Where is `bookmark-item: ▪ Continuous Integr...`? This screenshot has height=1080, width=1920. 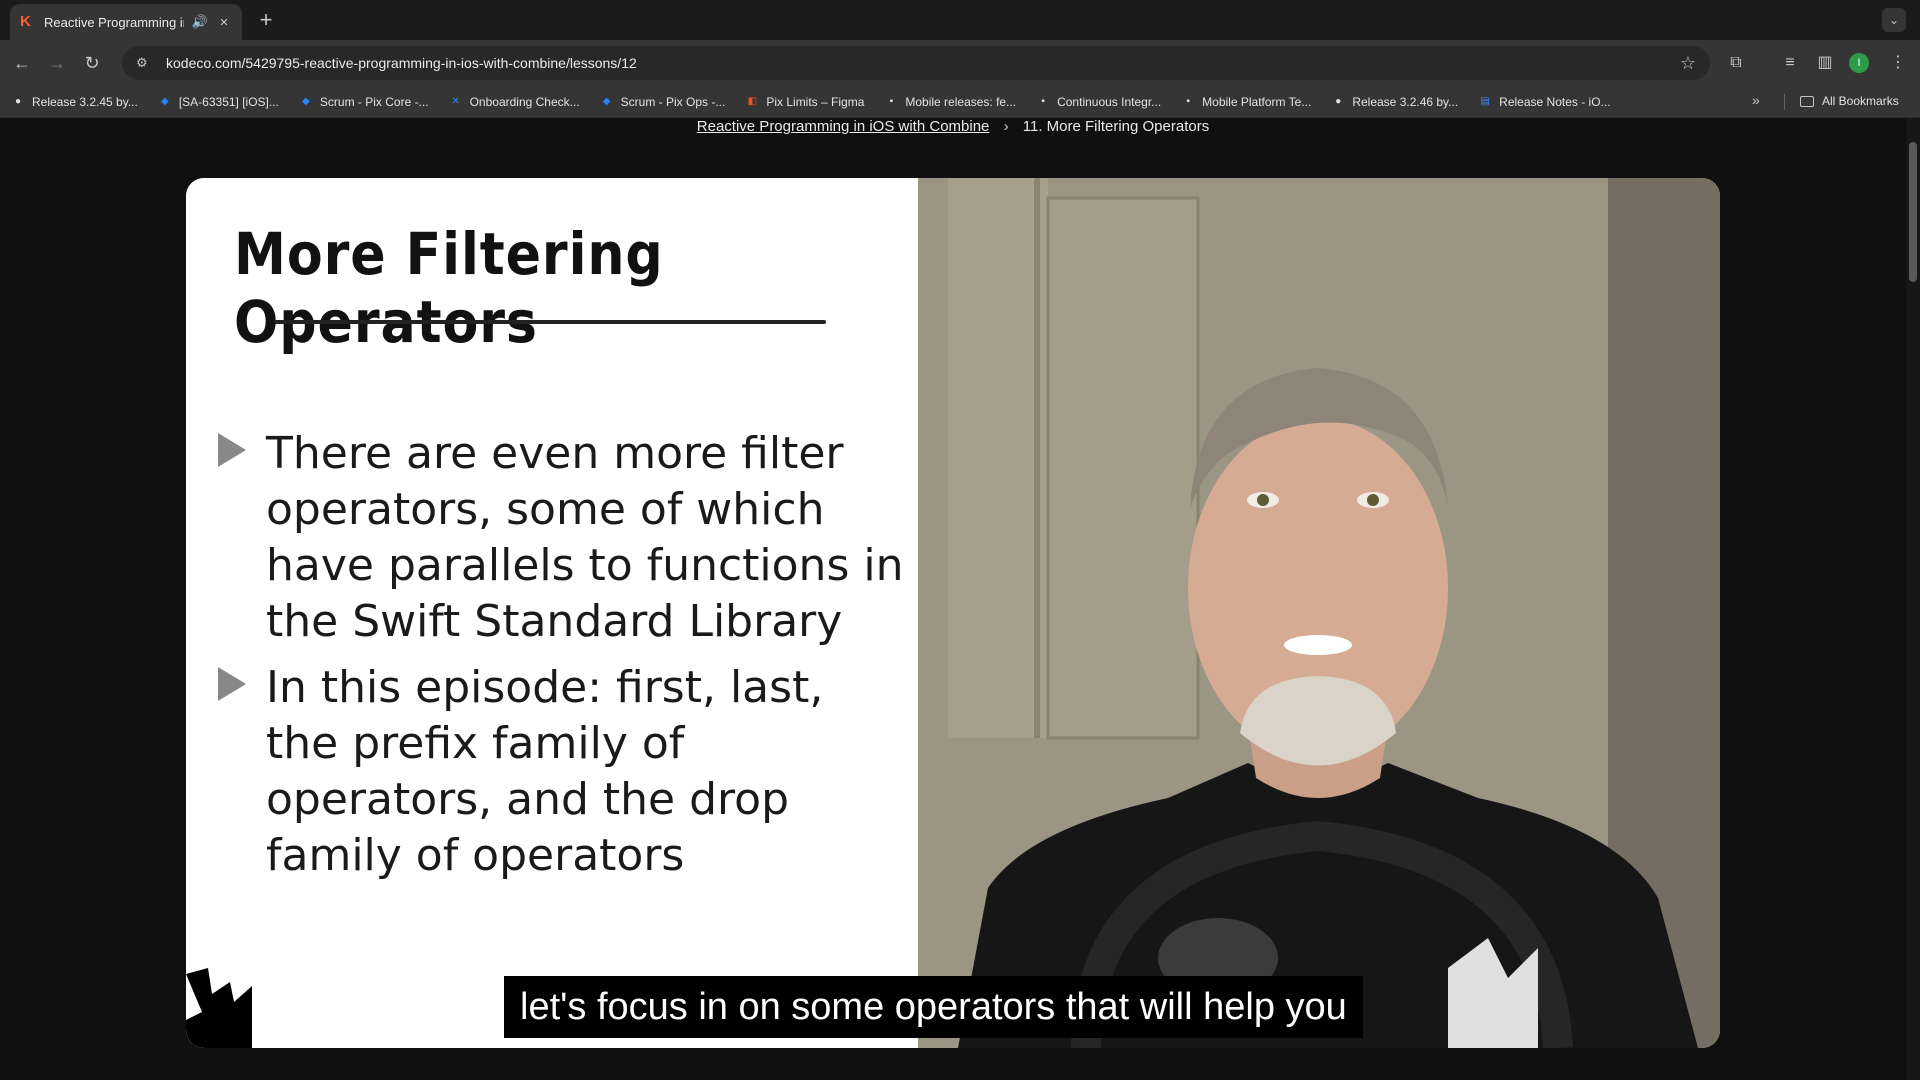
bookmark-item: ▪ Continuous Integr... is located at coordinates (1098, 102).